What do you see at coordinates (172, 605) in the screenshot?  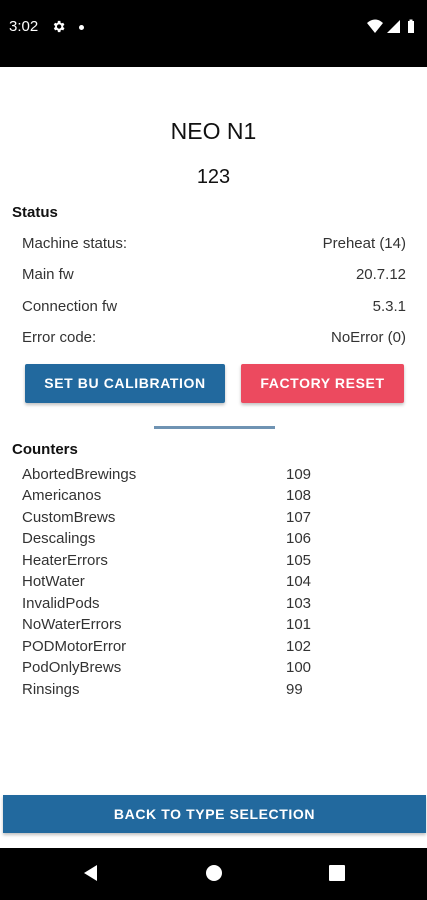 I see `counter-row: InvalidPods 103` at bounding box center [172, 605].